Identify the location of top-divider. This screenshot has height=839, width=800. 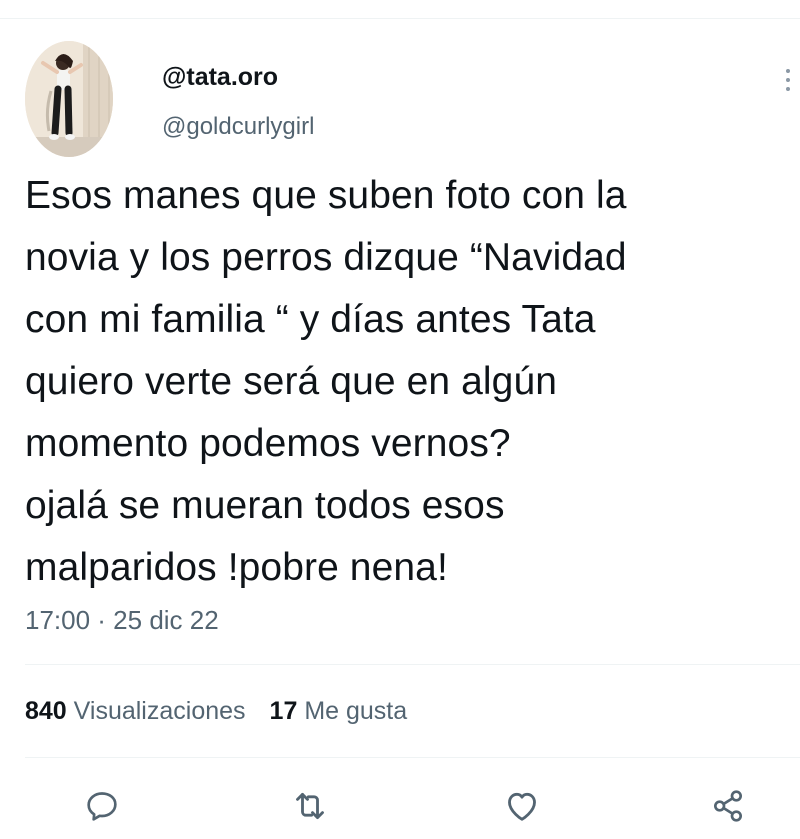
(400, 18).